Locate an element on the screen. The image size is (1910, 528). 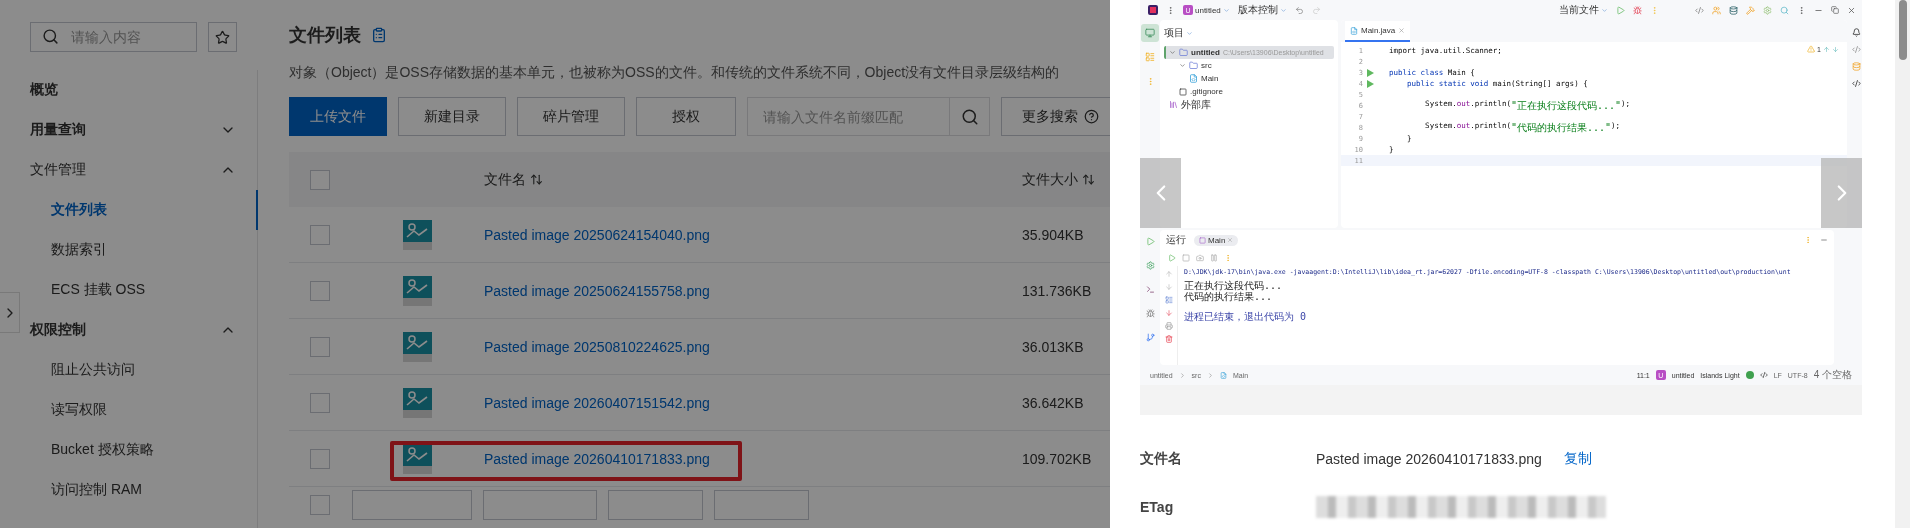
size-cell-text: 35.904KB is located at coordinates (1053, 234).